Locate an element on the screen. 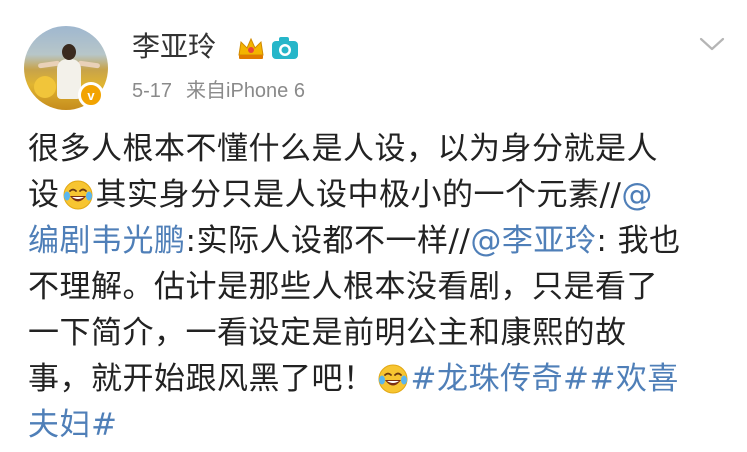  verified-label: v is located at coordinates (91, 95).